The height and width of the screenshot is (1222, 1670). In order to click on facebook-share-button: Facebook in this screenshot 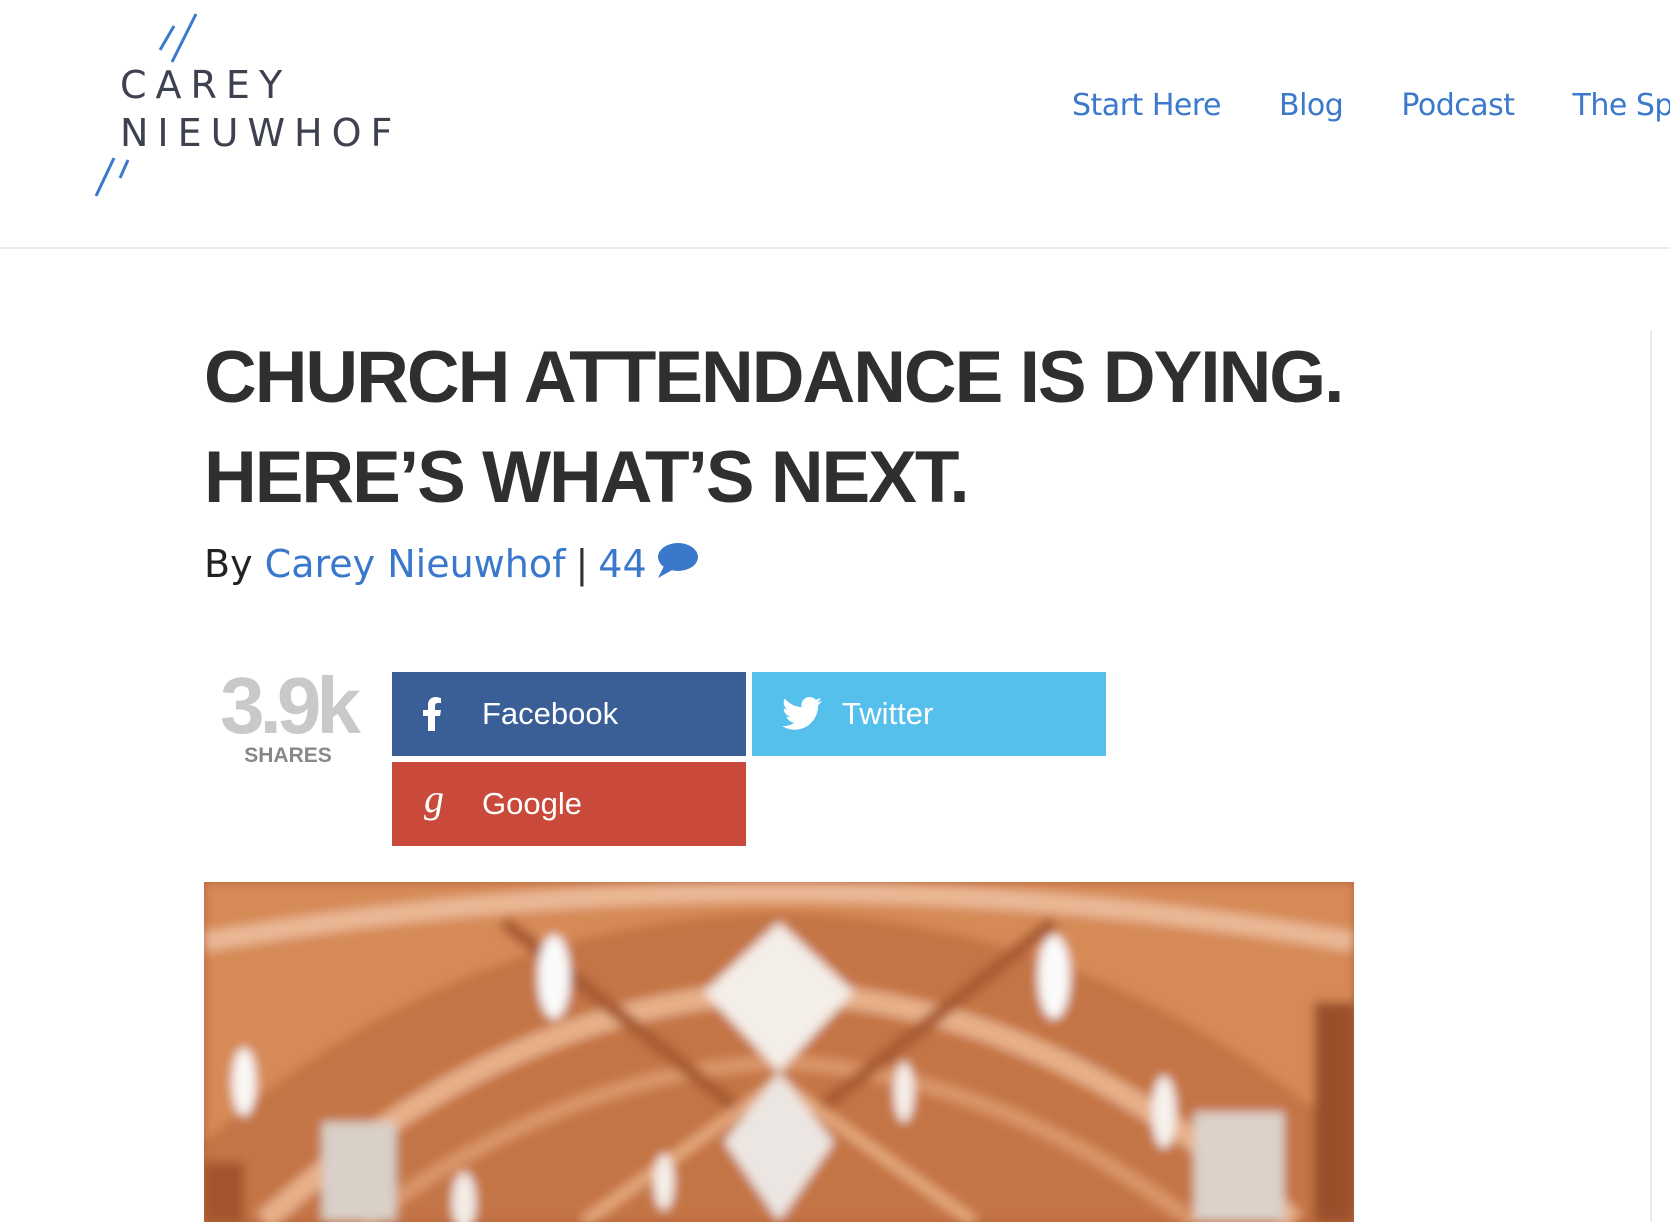, I will do `click(569, 714)`.